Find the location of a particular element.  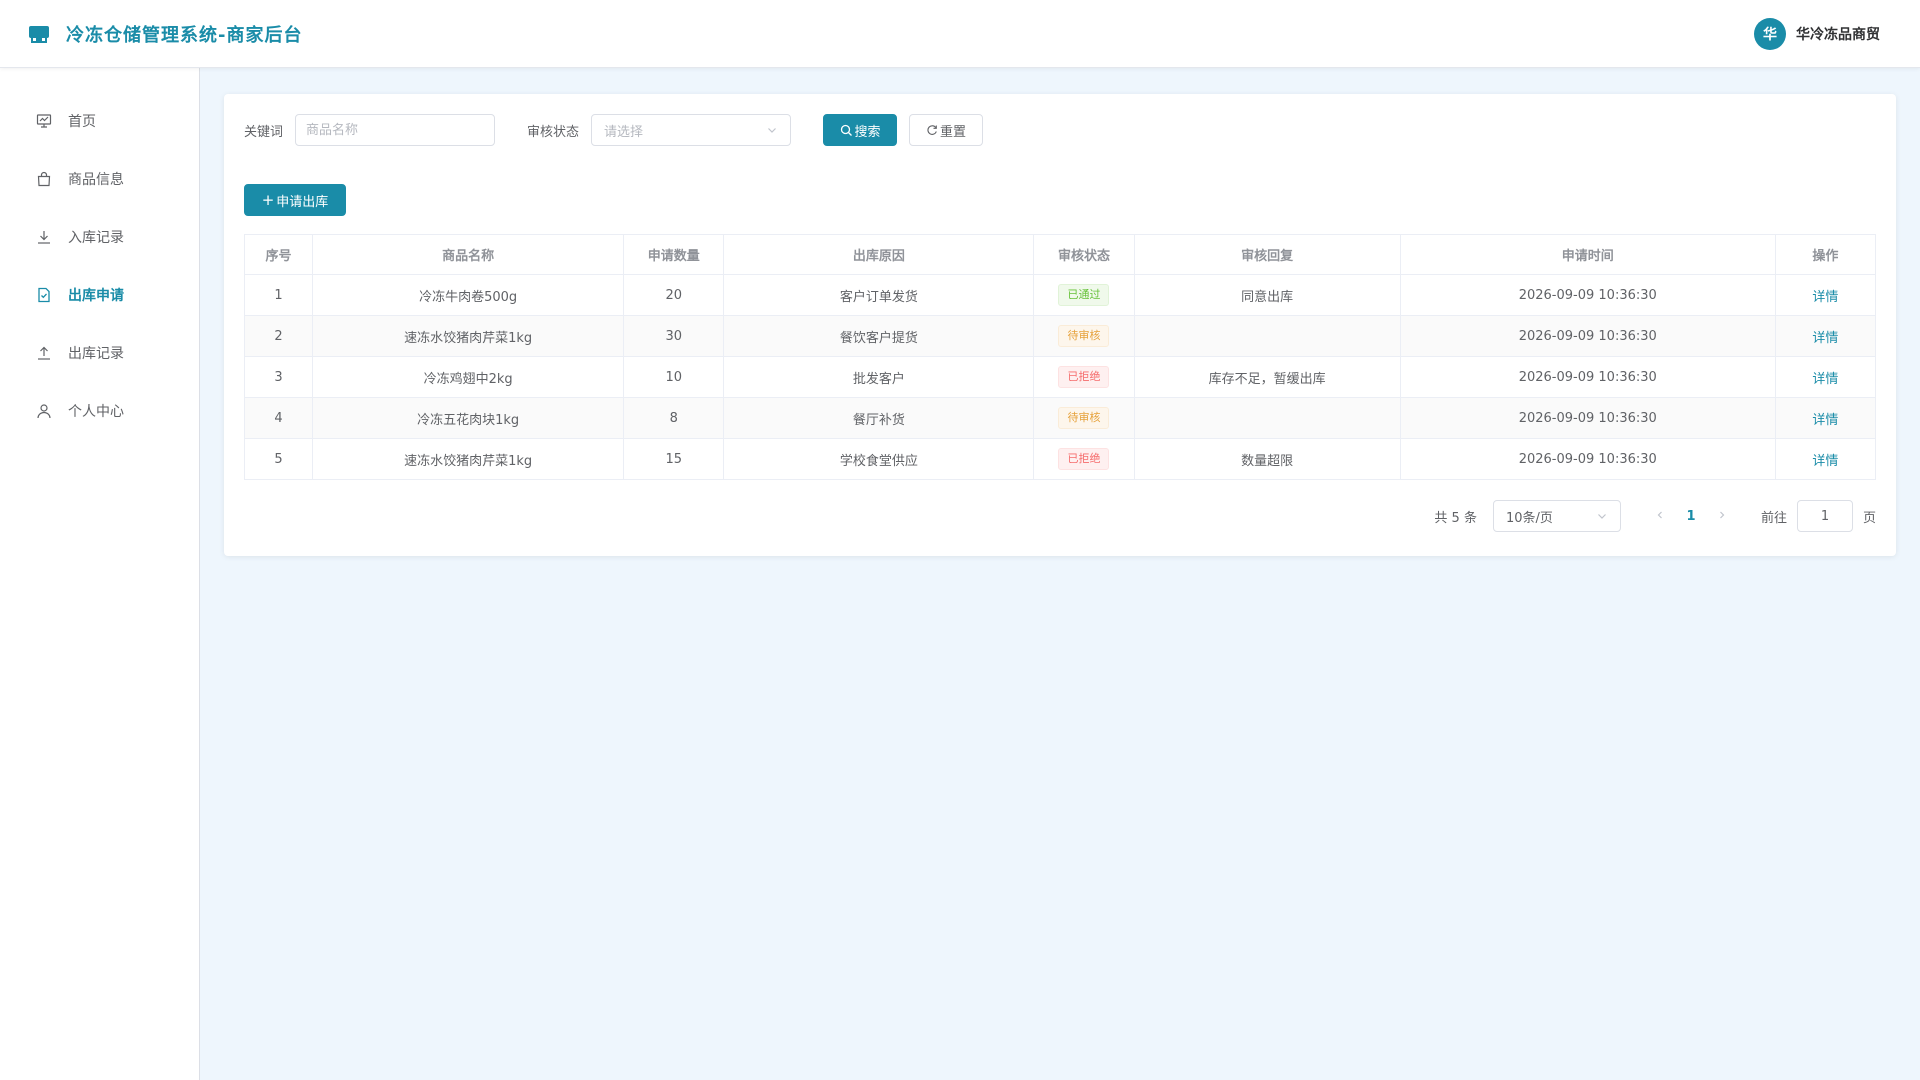

goto-suffix: 页 is located at coordinates (1869, 518).